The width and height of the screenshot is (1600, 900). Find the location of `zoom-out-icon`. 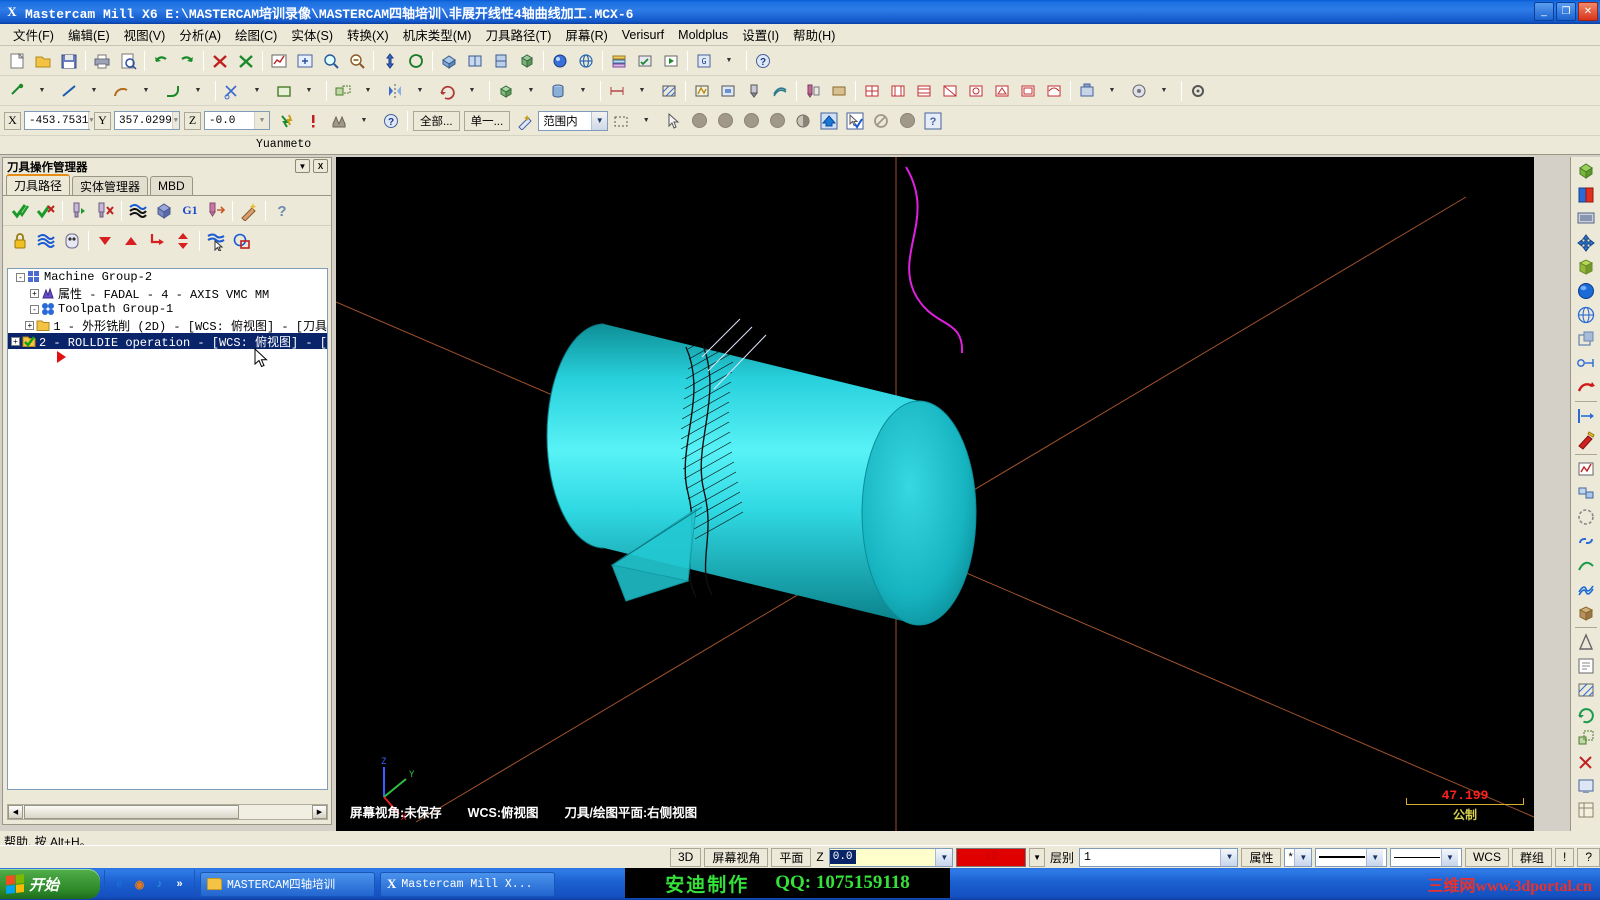

zoom-out-icon is located at coordinates (357, 61).